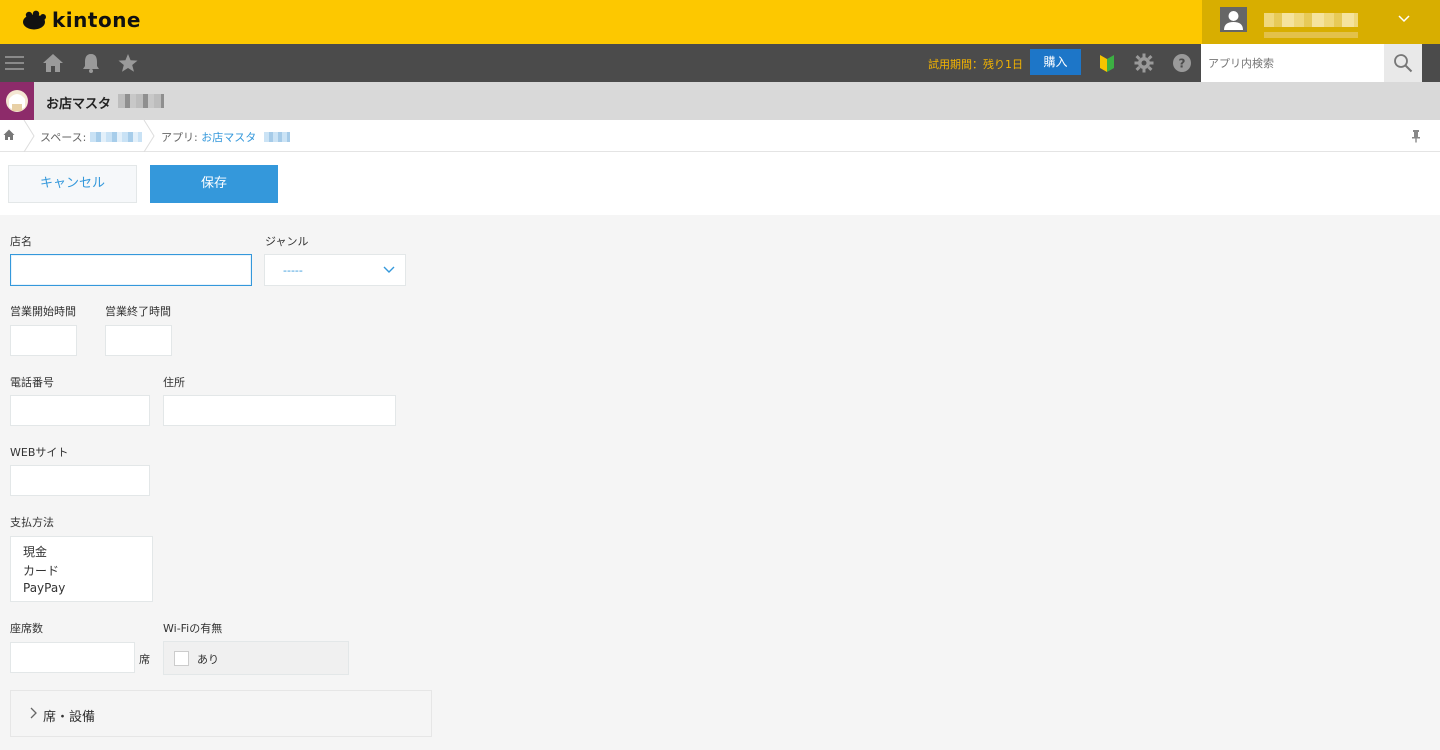 This screenshot has height=750, width=1440. Describe the element at coordinates (1144, 63) in the screenshot. I see `gear-icon` at that location.